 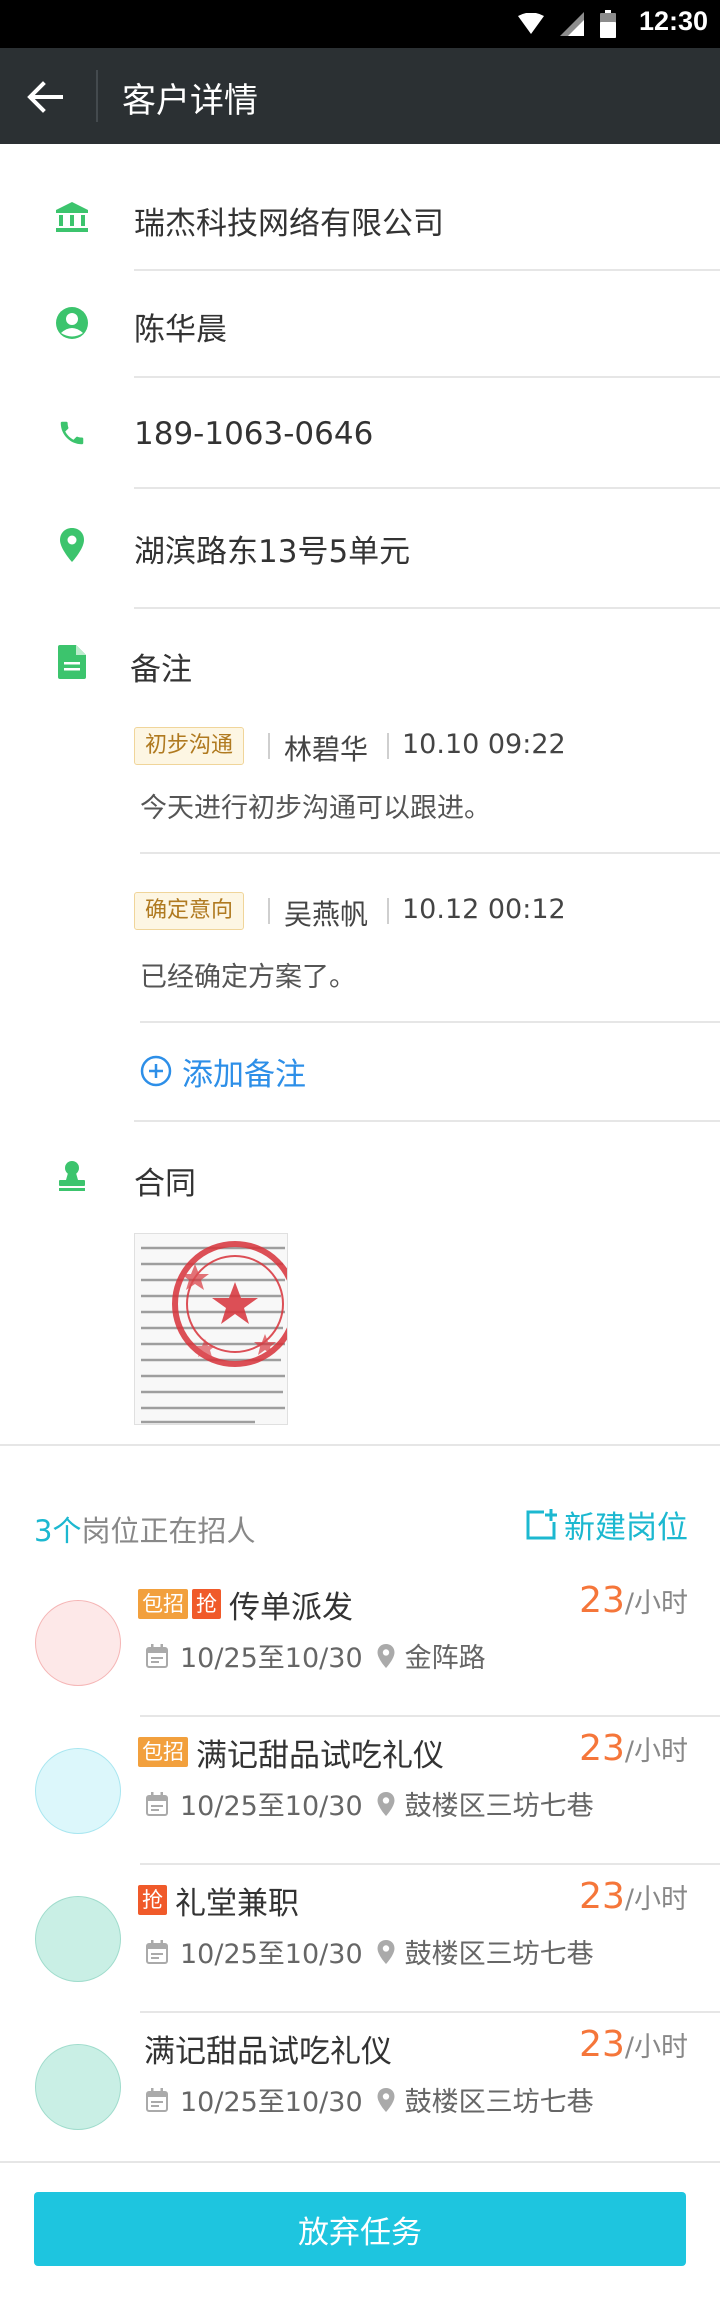 What do you see at coordinates (360, 659) in the screenshot?
I see `notes-header: 备注` at bounding box center [360, 659].